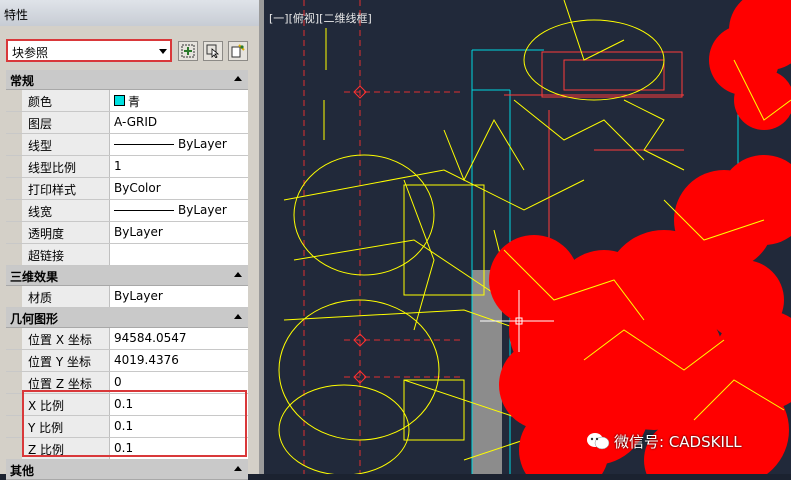 Image resolution: width=791 pixels, height=480 pixels. Describe the element at coordinates (144, 144) in the screenshot. I see `linetype-sample-icon` at that location.